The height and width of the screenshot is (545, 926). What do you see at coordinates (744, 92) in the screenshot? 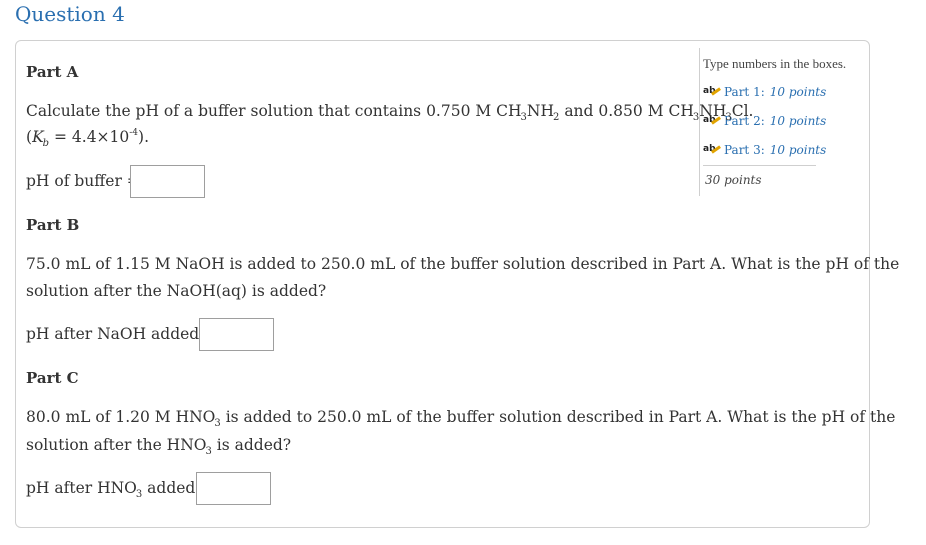
I see `sidebar-part-label: Part 1:` at bounding box center [744, 92].